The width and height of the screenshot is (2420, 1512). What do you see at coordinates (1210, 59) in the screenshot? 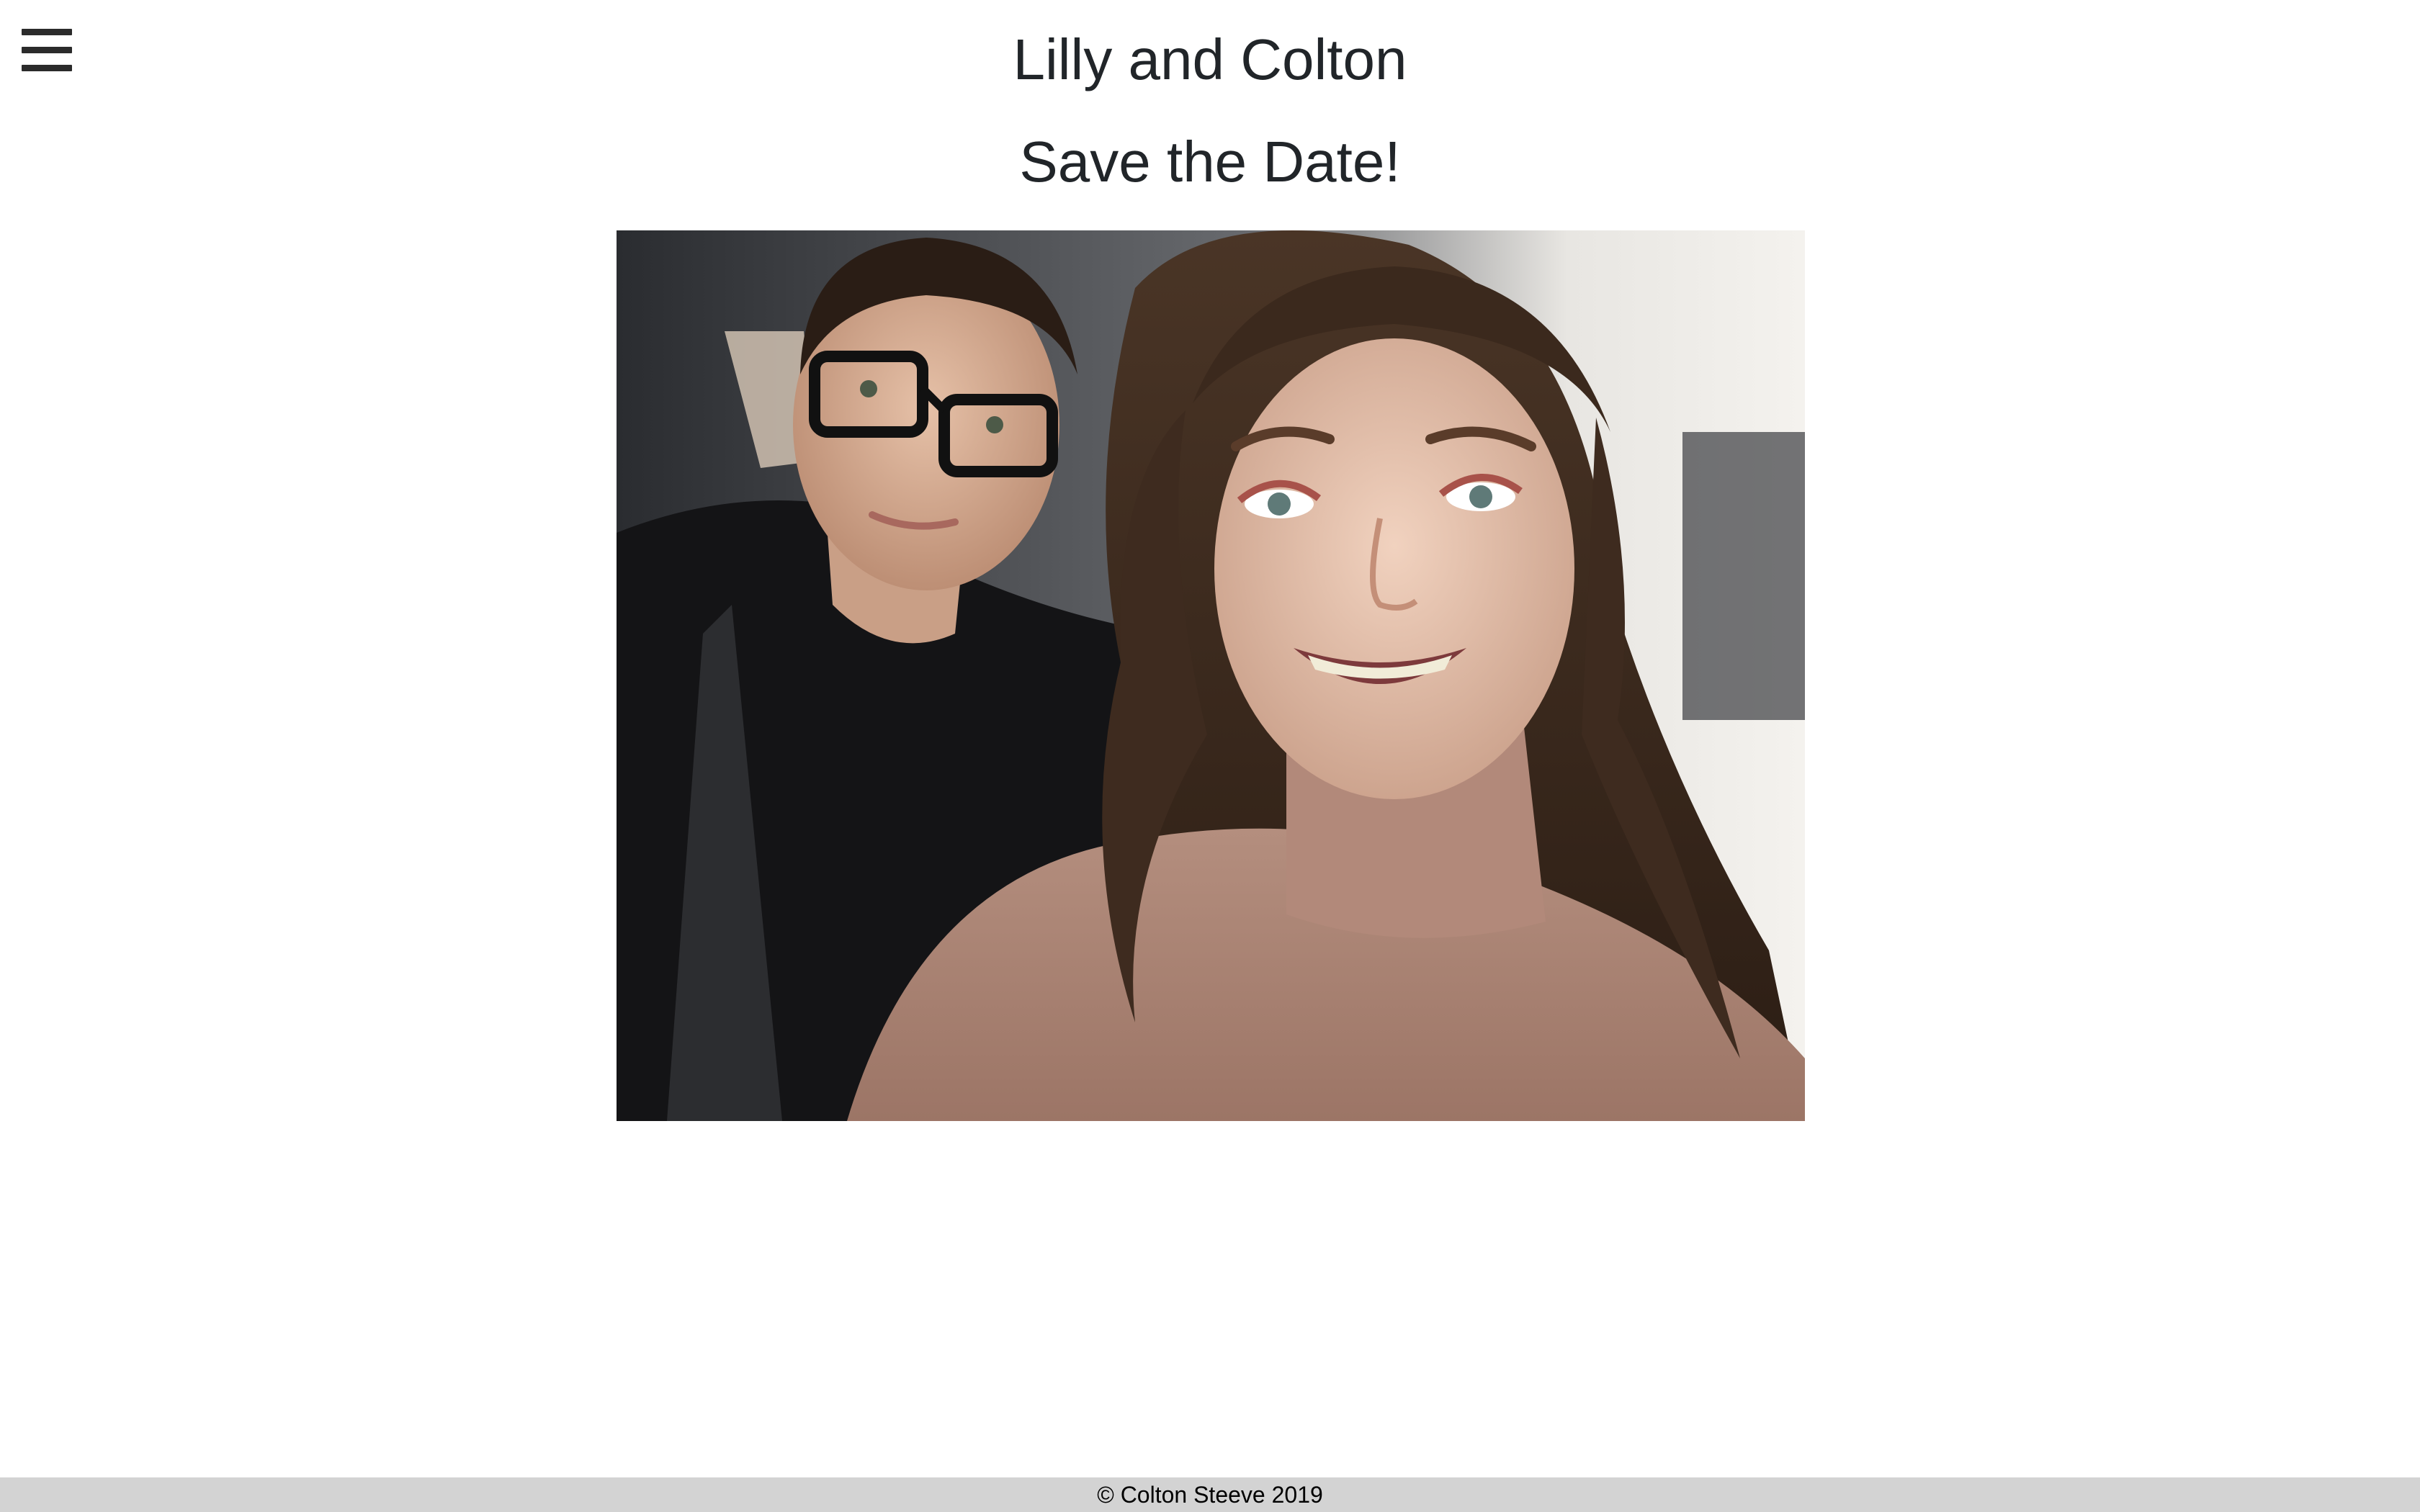
I see `site-title: Lilly and Colton` at bounding box center [1210, 59].